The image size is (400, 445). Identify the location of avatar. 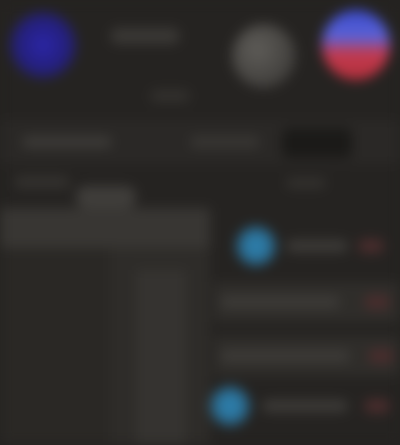
(264, 56).